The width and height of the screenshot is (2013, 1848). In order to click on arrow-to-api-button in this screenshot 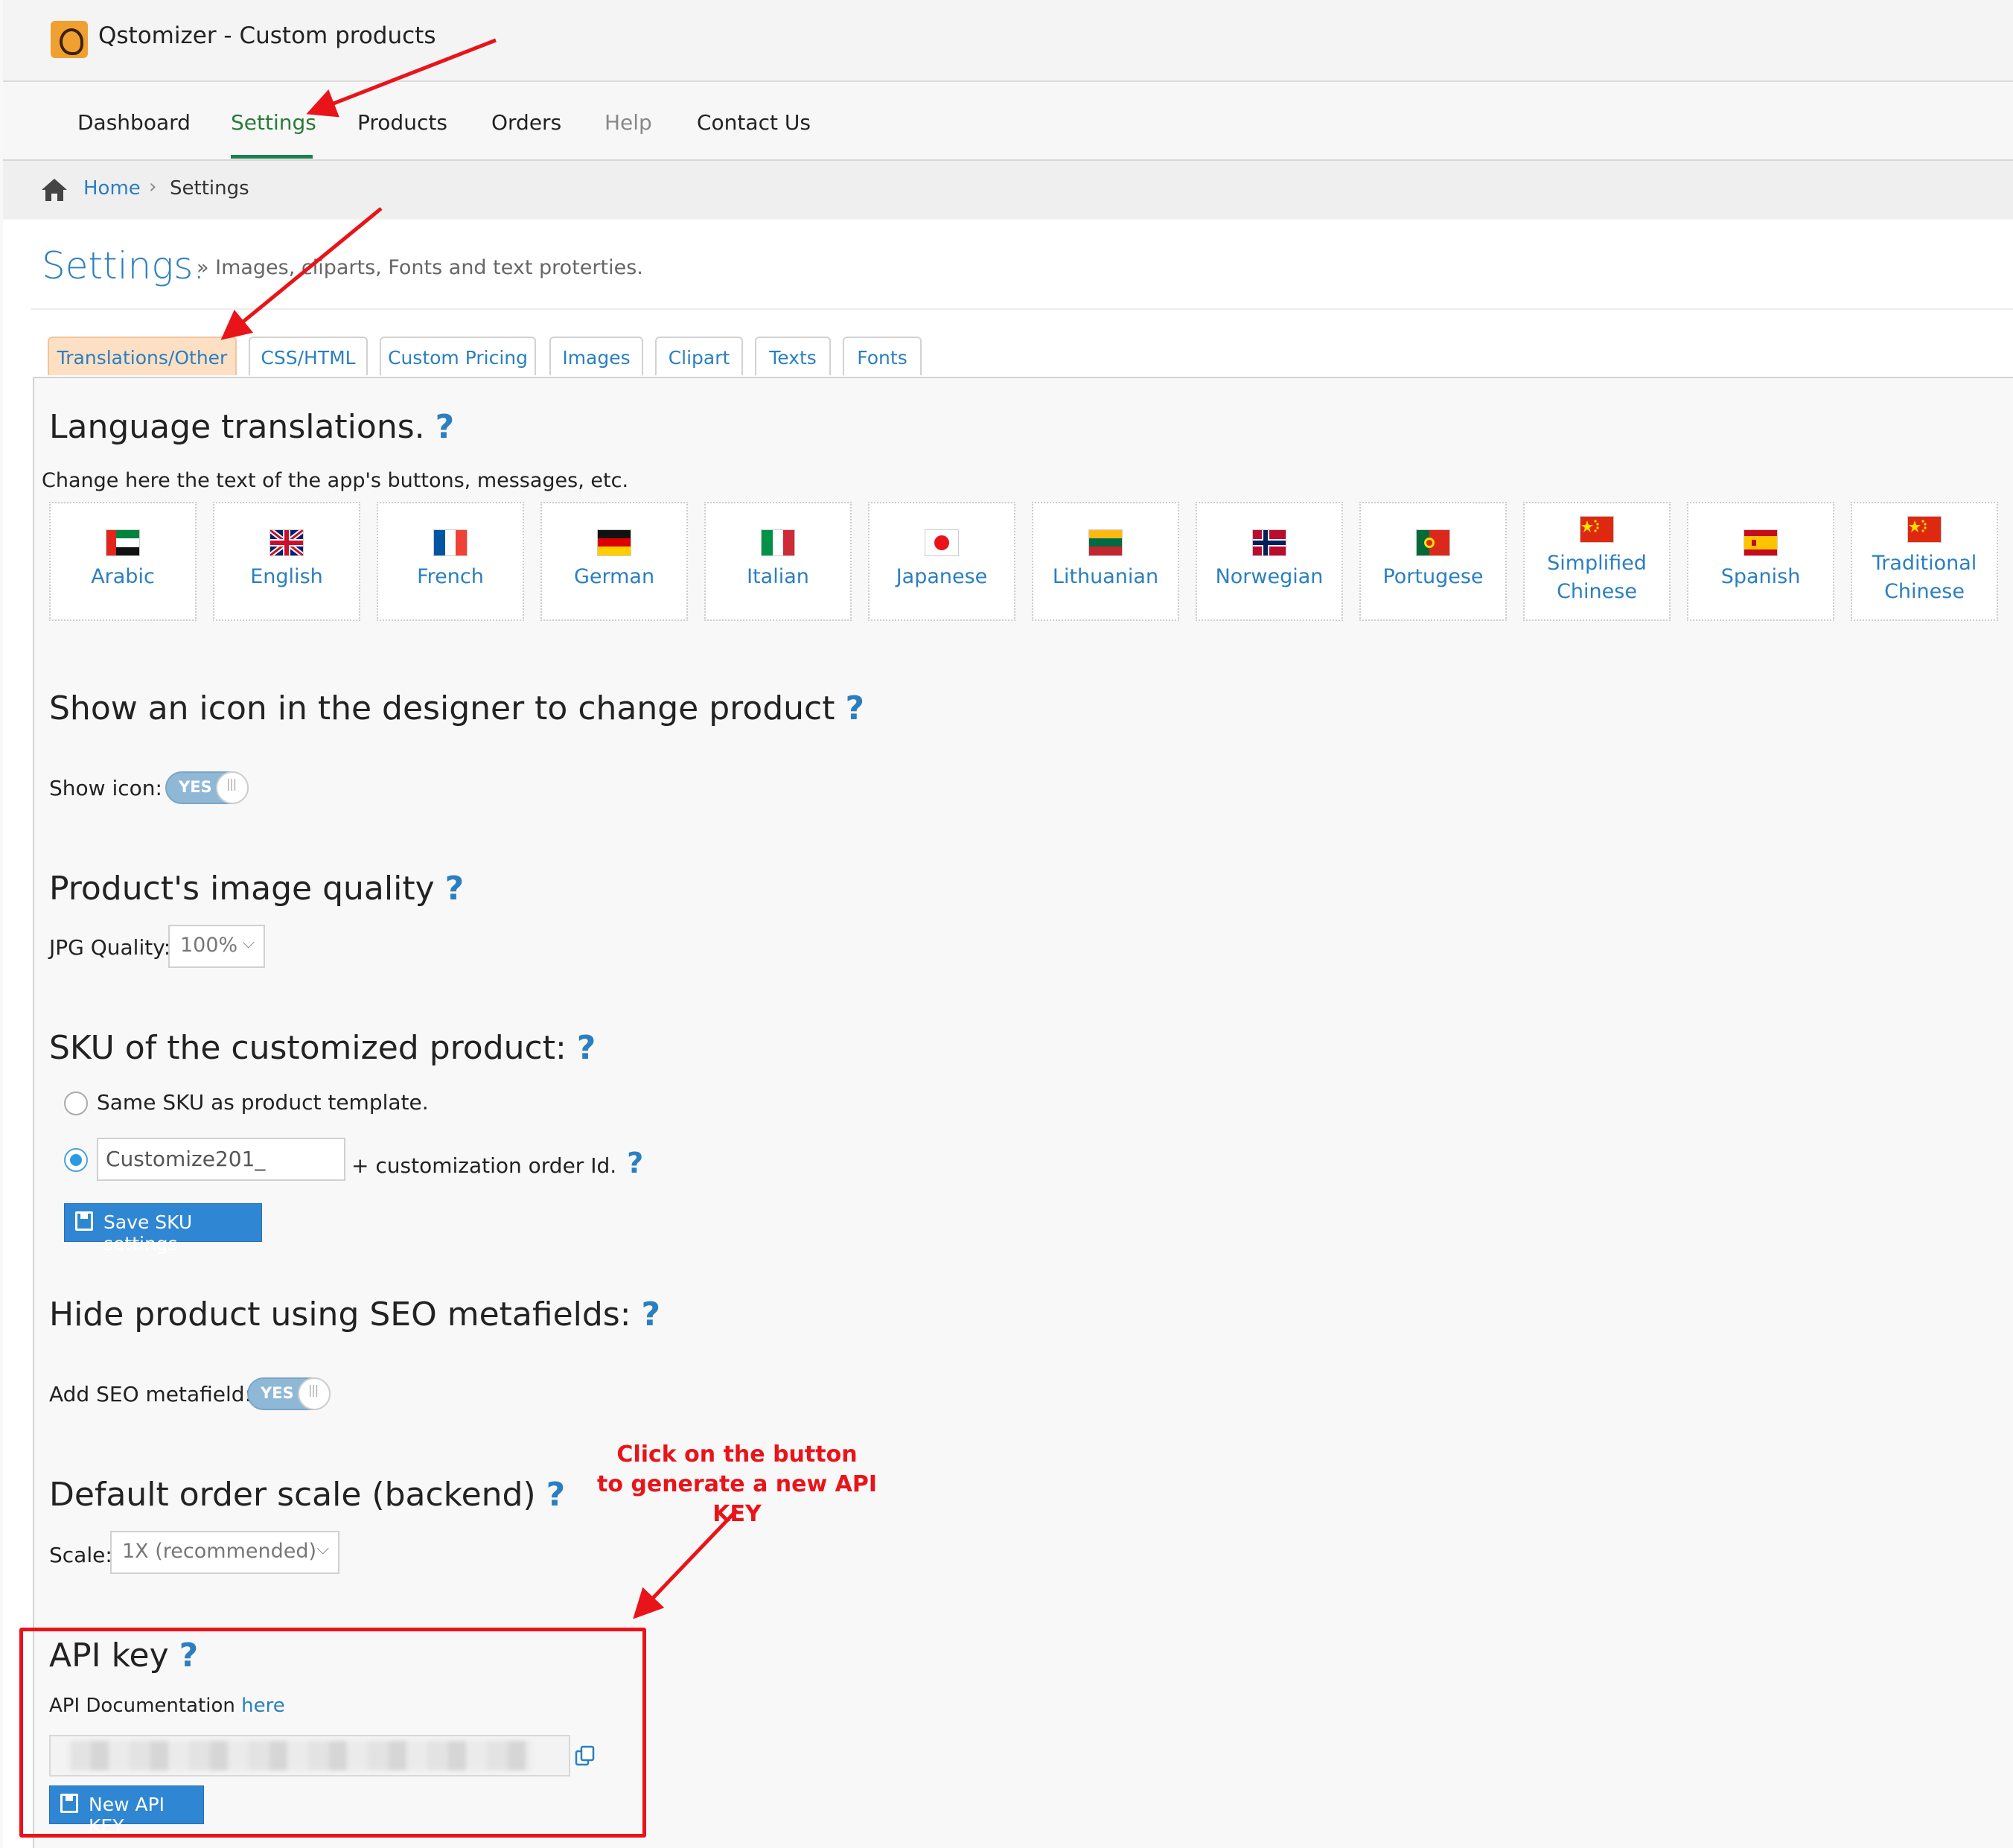, I will do `click(685, 1563)`.